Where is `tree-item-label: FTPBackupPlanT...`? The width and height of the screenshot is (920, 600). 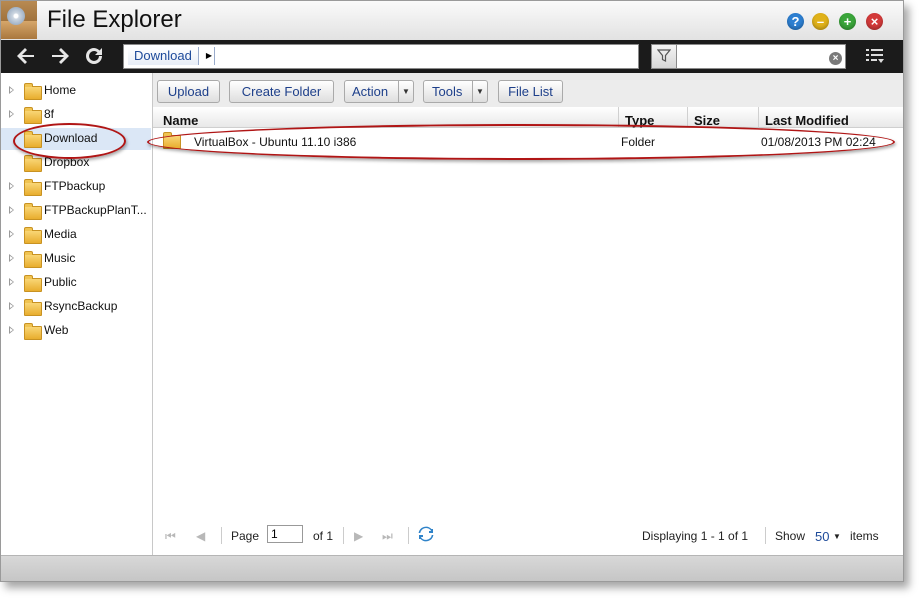
tree-item-label: FTPBackupPlanT... is located at coordinates (95, 210).